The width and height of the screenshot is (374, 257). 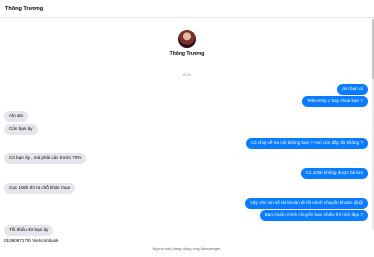 What do you see at coordinates (16, 116) in the screenshot?
I see `message-incoming: Alo alo` at bounding box center [16, 116].